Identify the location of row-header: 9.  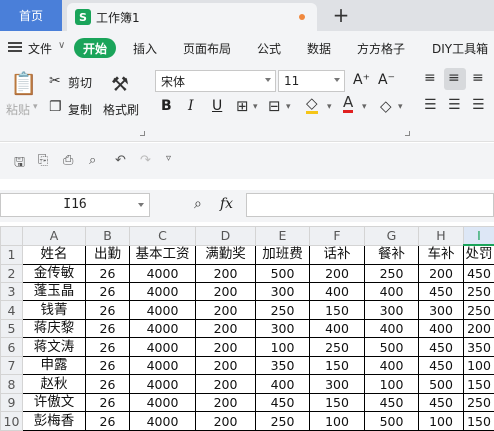
(11, 402).